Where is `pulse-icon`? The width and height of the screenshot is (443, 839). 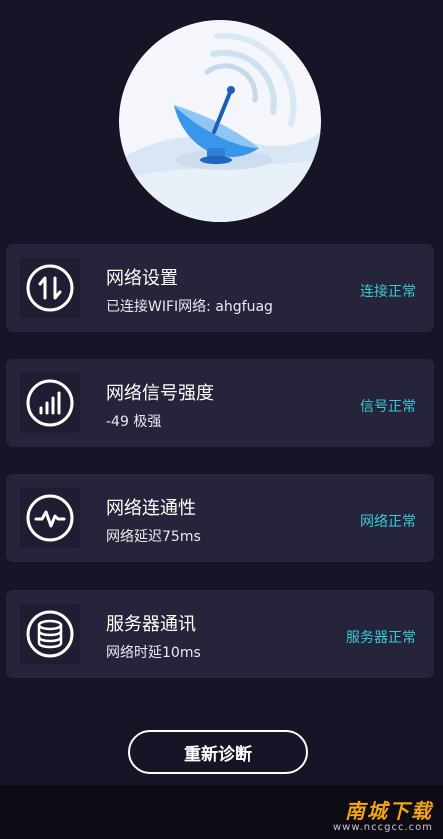
pulse-icon is located at coordinates (50, 518).